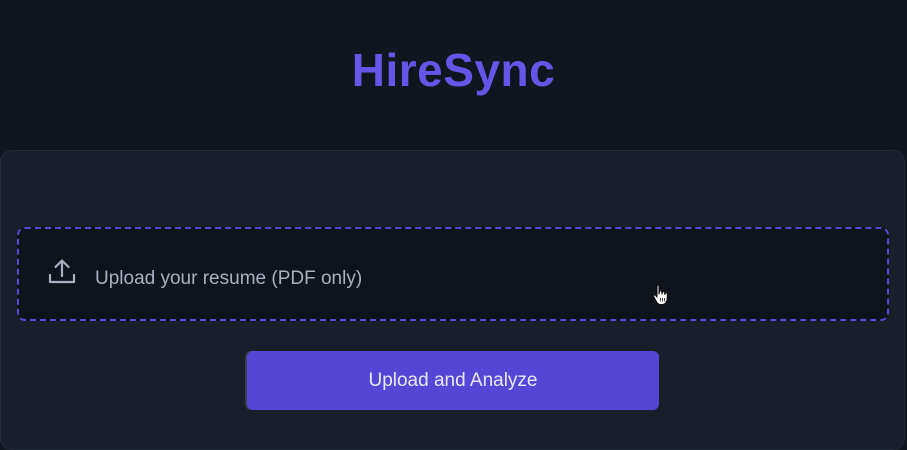 This screenshot has width=907, height=450. What do you see at coordinates (229, 278) in the screenshot?
I see `dropzone-label: Upload your resume (PDF only)` at bounding box center [229, 278].